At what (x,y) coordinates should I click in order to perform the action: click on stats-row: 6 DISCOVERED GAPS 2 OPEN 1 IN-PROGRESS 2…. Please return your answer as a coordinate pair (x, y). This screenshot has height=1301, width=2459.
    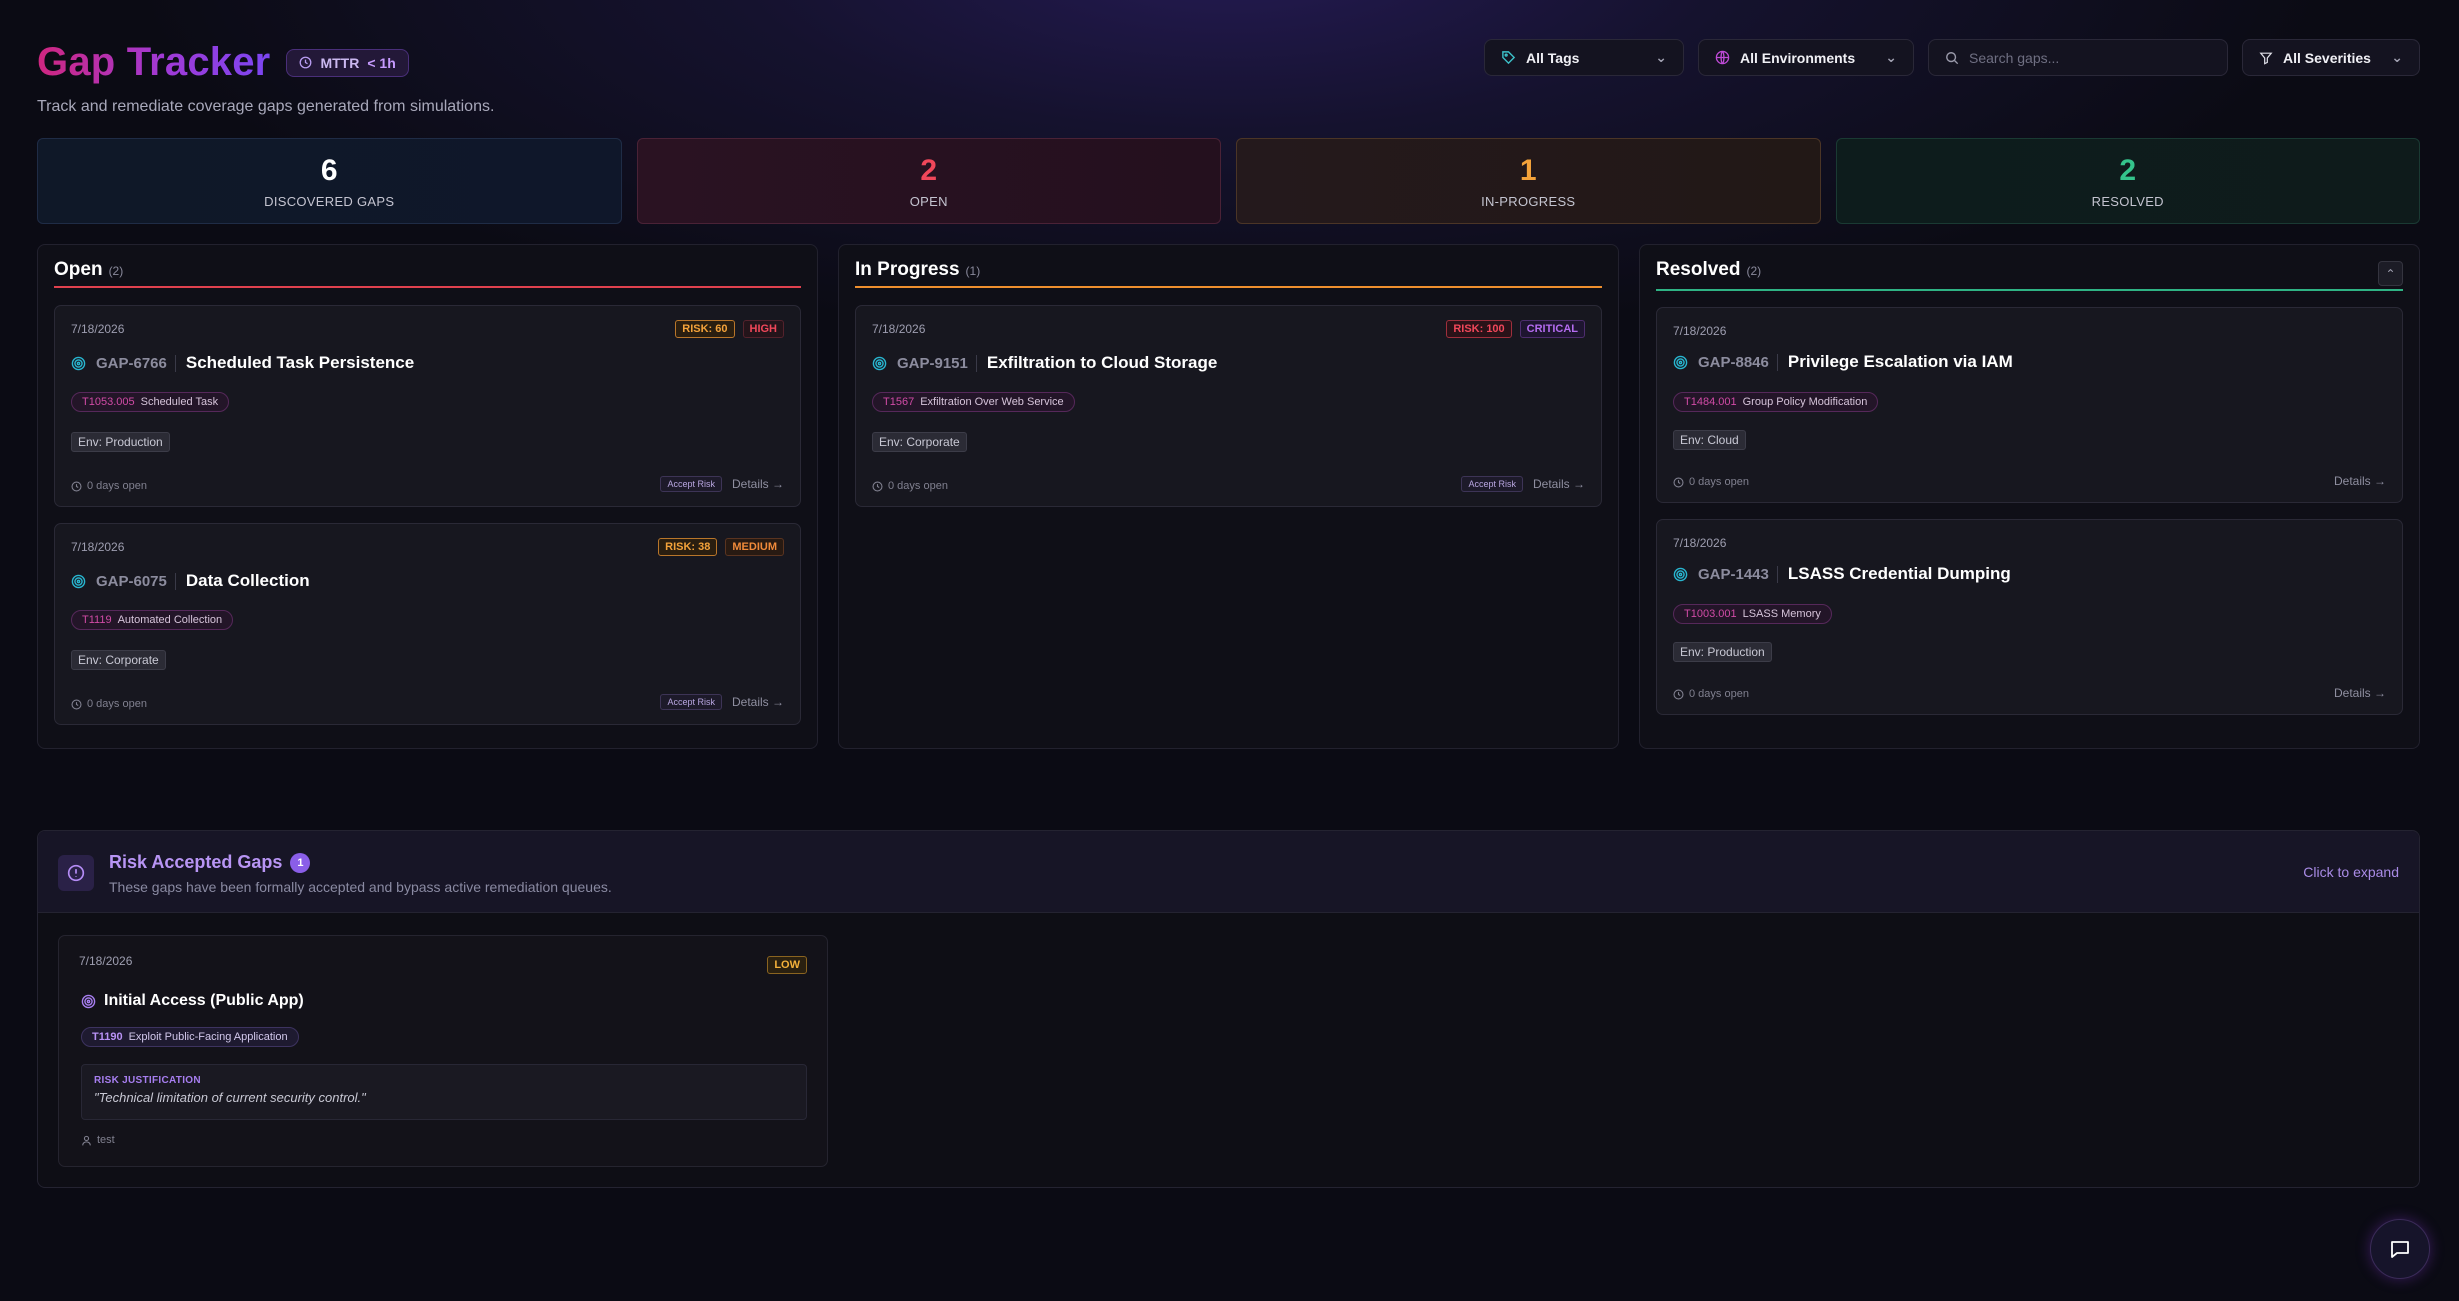
    Looking at the image, I should click on (1228, 181).